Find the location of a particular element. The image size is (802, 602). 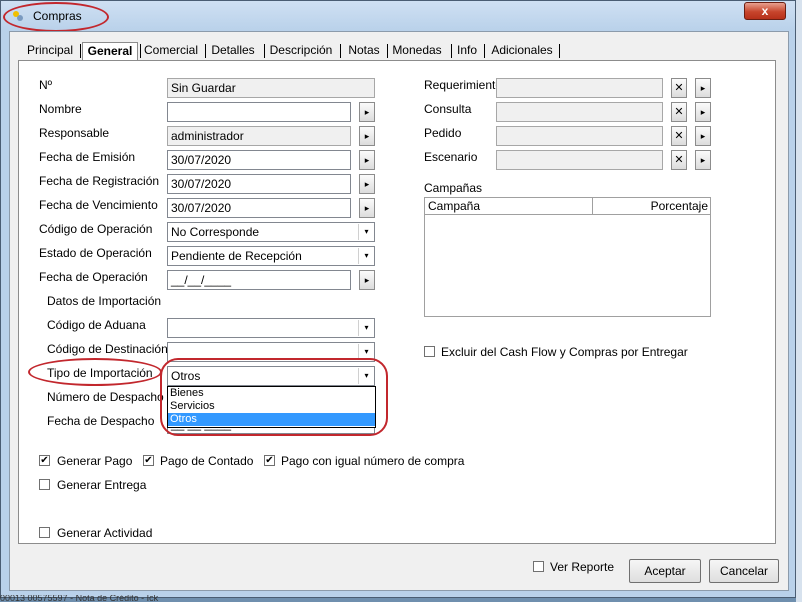

pedido-label: Pedido is located at coordinates (443, 133).